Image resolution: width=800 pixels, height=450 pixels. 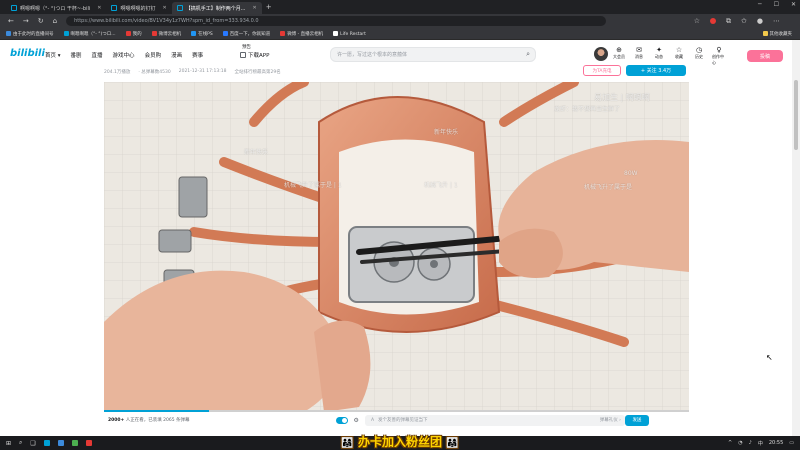 I want to click on search-input: 许一愿，写过这个根本的意蕴体 ⌕, so click(x=433, y=54).